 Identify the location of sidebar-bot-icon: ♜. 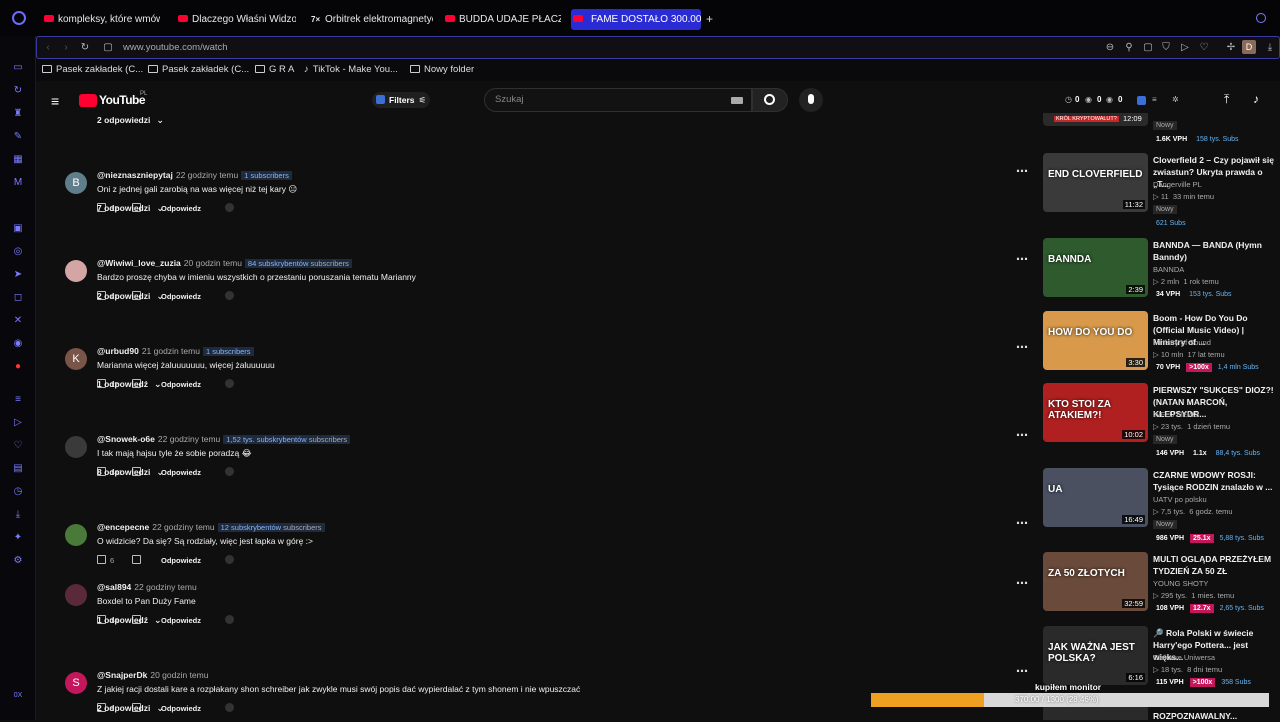
(18, 114).